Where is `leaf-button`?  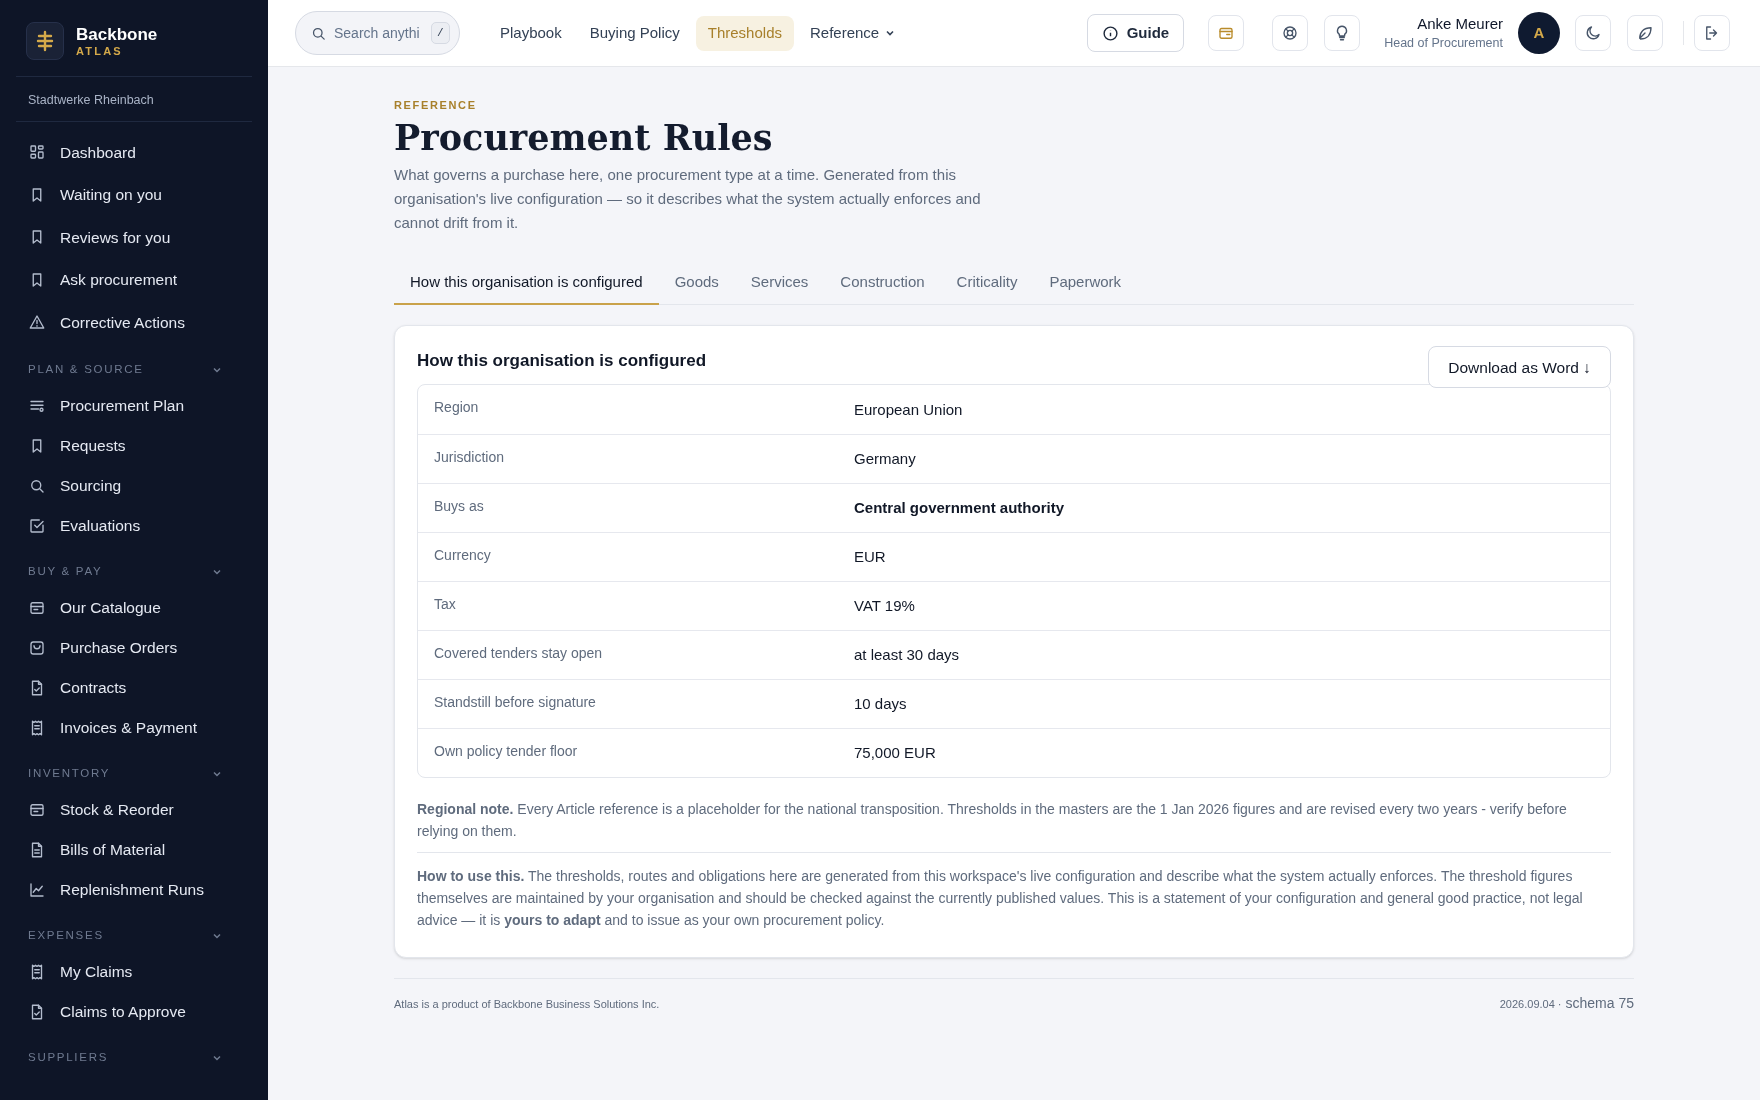
leaf-button is located at coordinates (1645, 33).